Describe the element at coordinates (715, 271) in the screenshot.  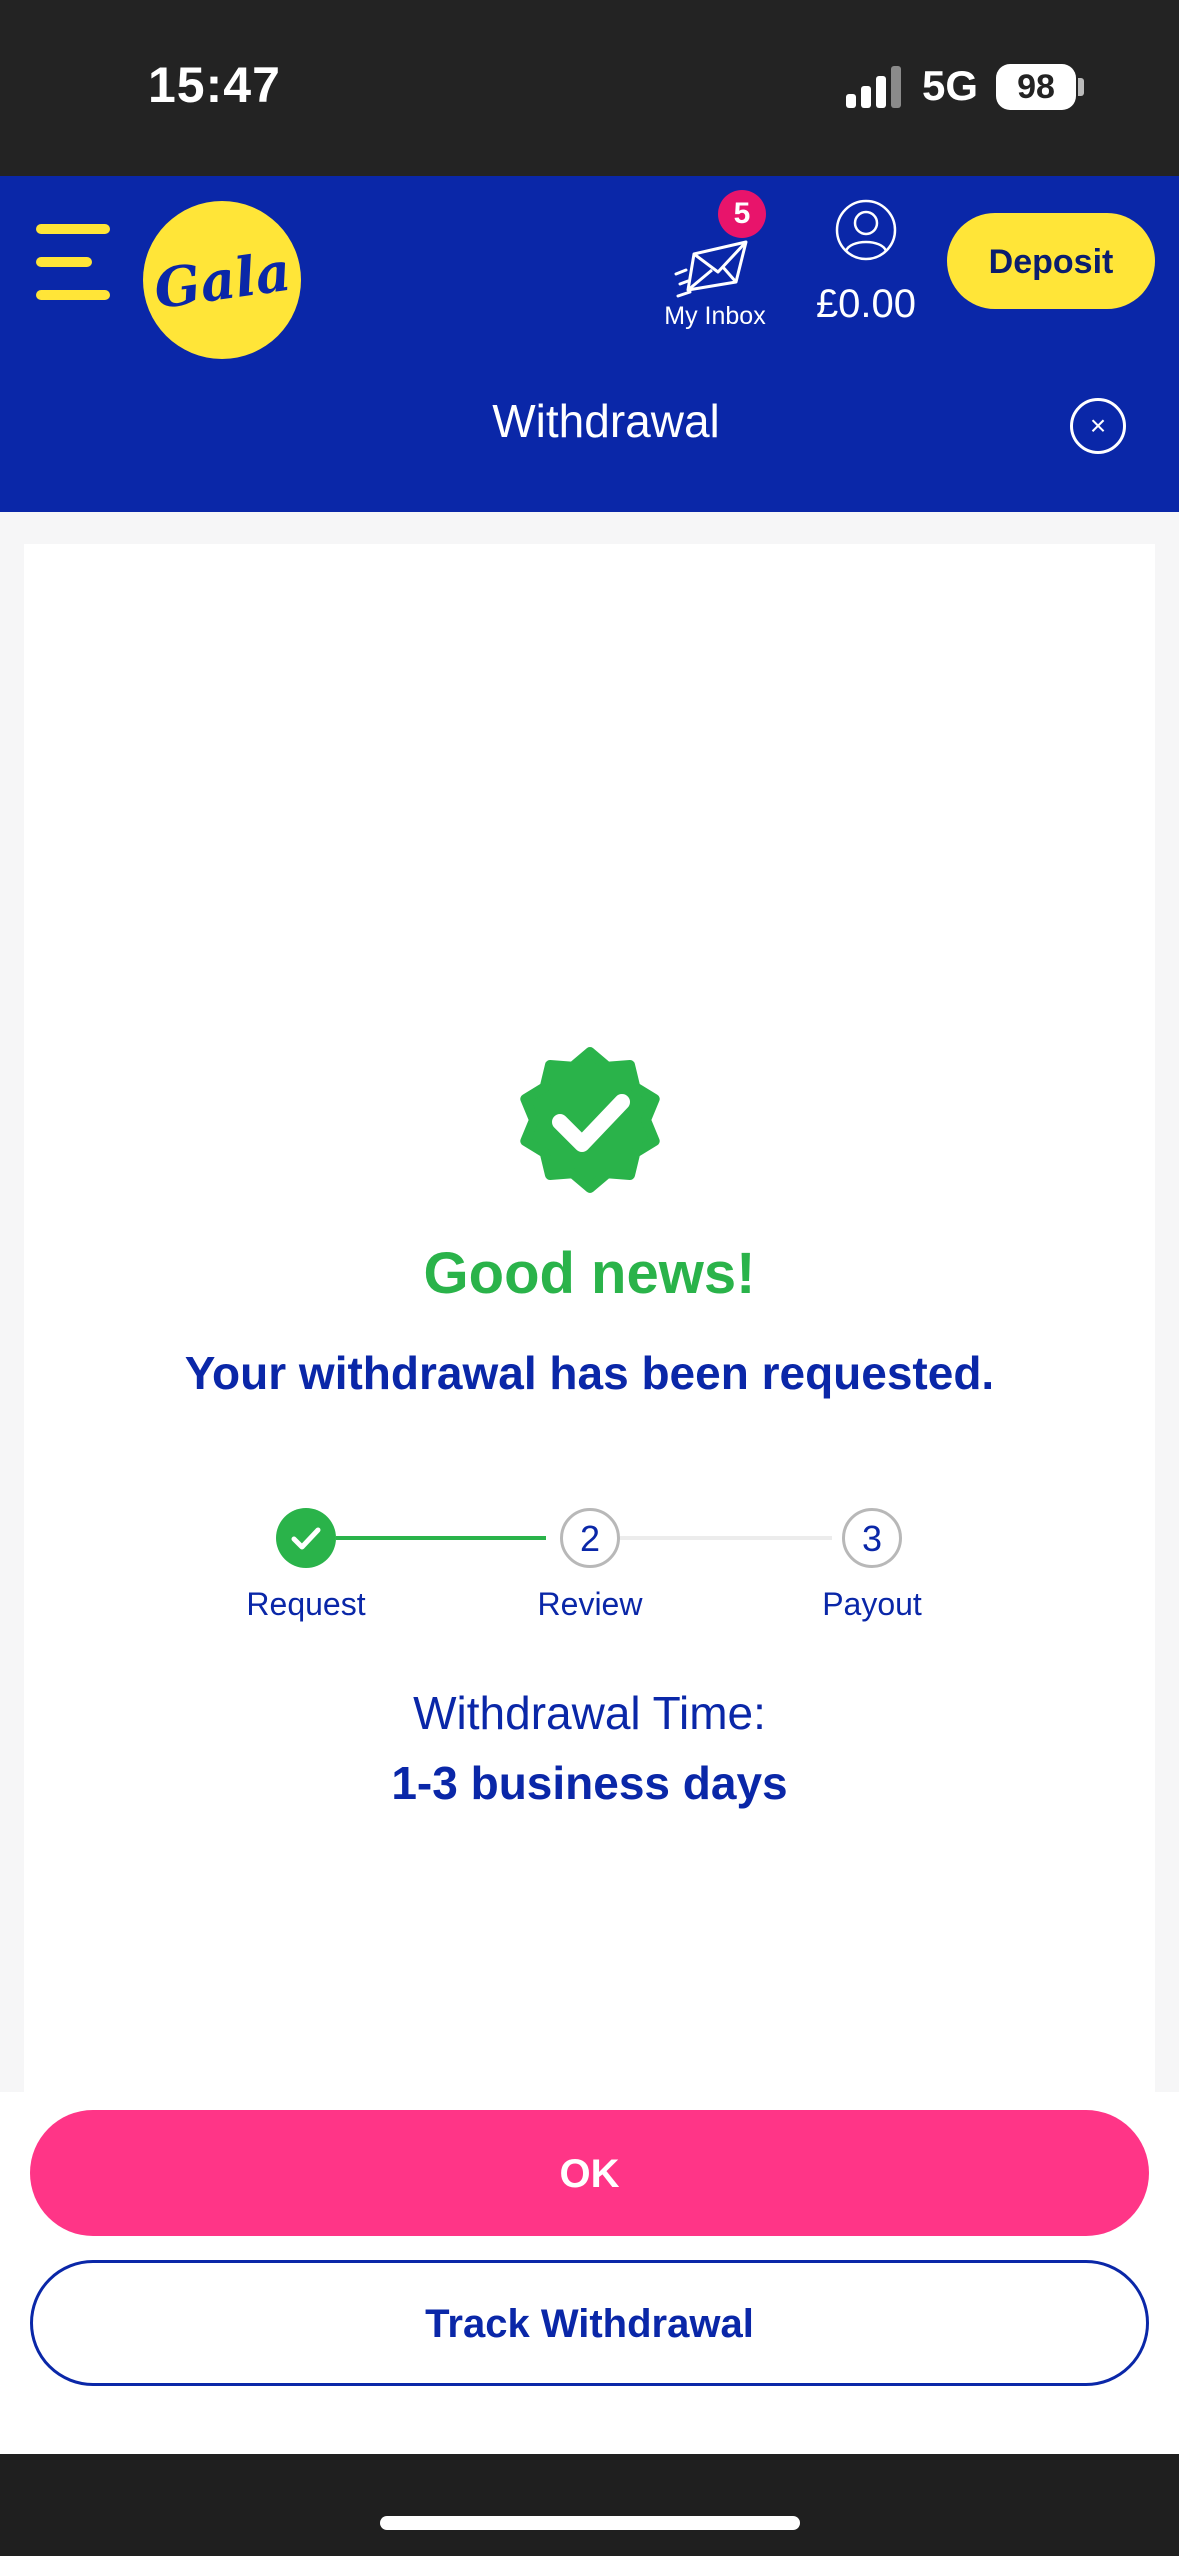
I see `inbox-button: 5 My Inbox` at that location.